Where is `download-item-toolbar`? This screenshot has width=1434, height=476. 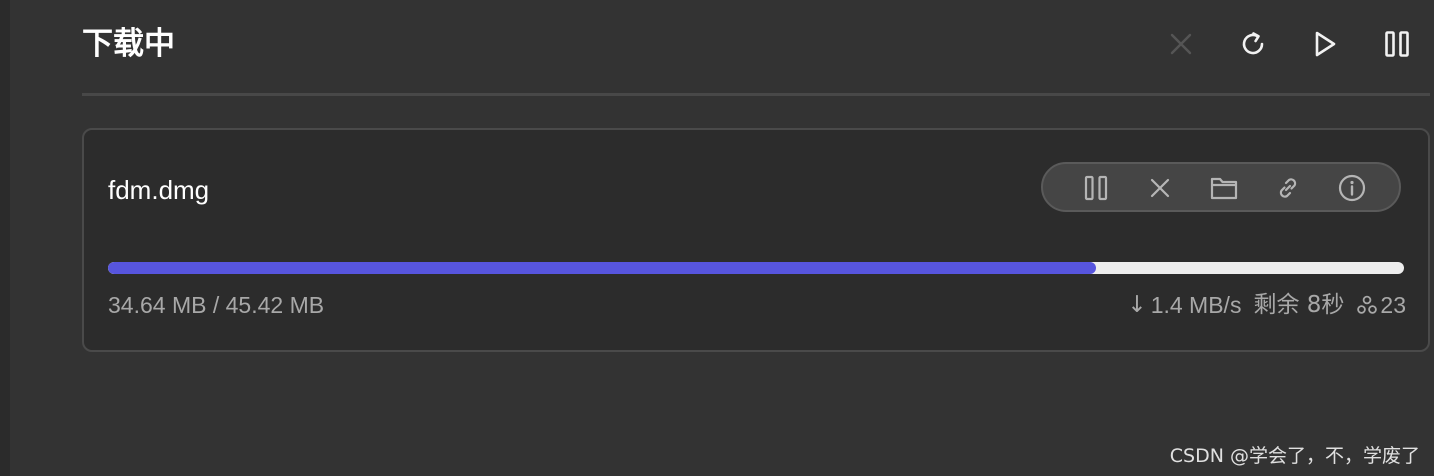
download-item-toolbar is located at coordinates (1221, 187).